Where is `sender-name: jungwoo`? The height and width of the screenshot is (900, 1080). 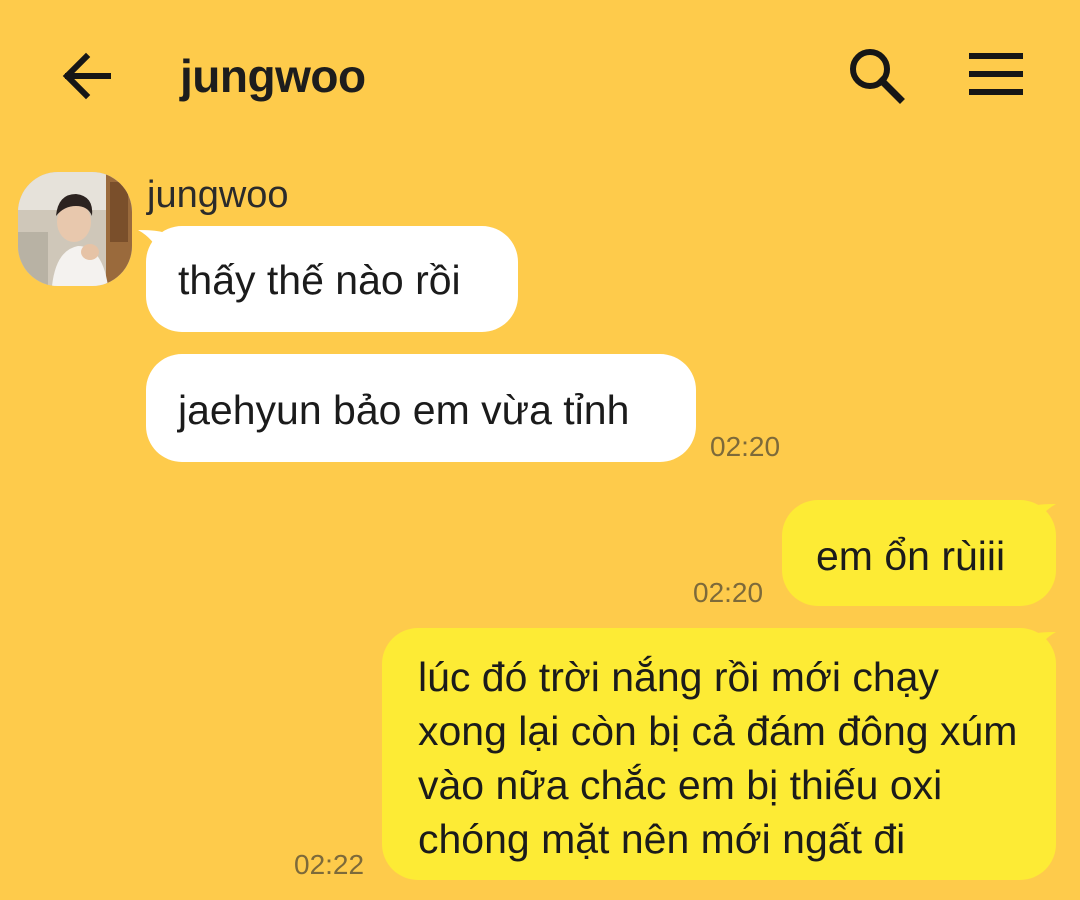
sender-name: jungwoo is located at coordinates (218, 195).